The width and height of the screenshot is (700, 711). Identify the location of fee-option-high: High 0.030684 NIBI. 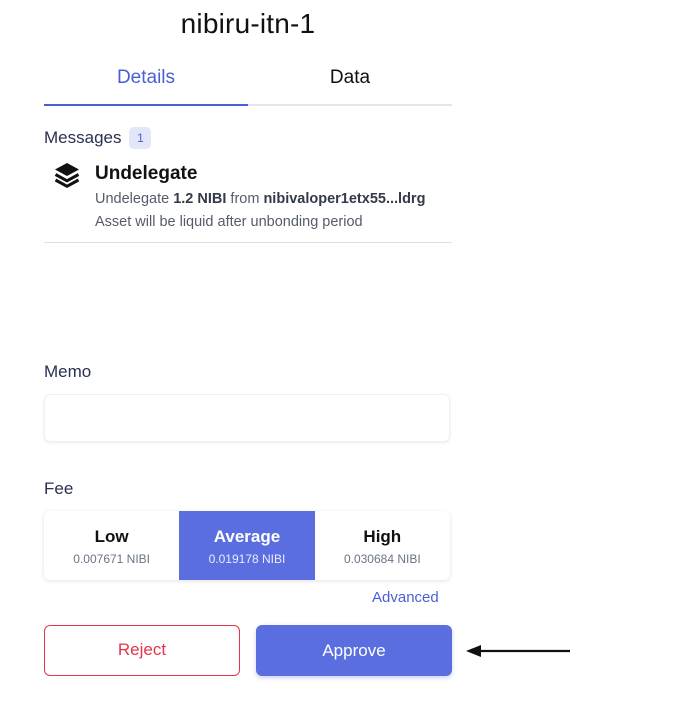
(382, 545).